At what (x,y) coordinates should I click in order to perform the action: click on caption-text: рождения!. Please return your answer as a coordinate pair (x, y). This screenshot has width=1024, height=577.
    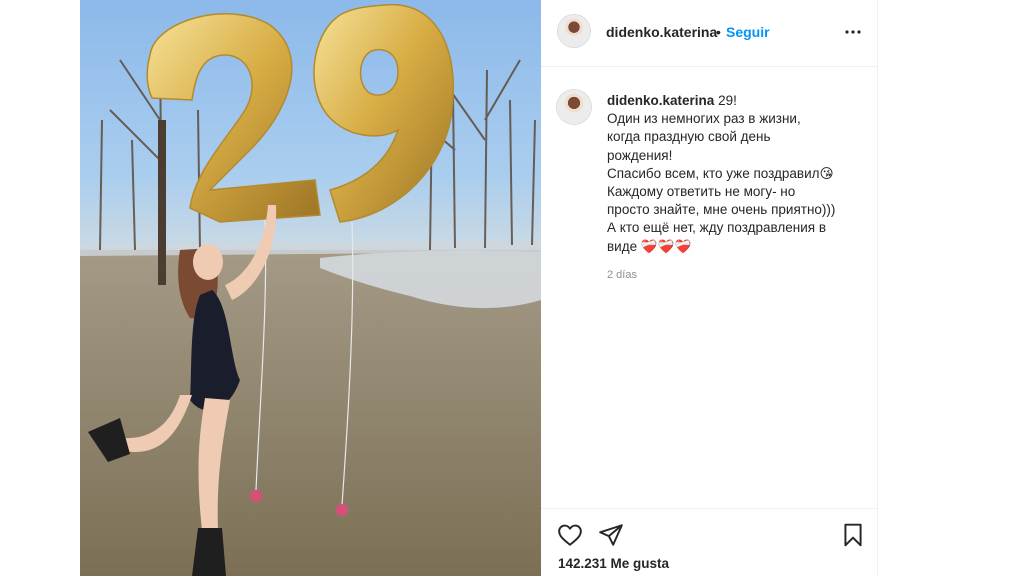
    Looking at the image, I should click on (640, 155).